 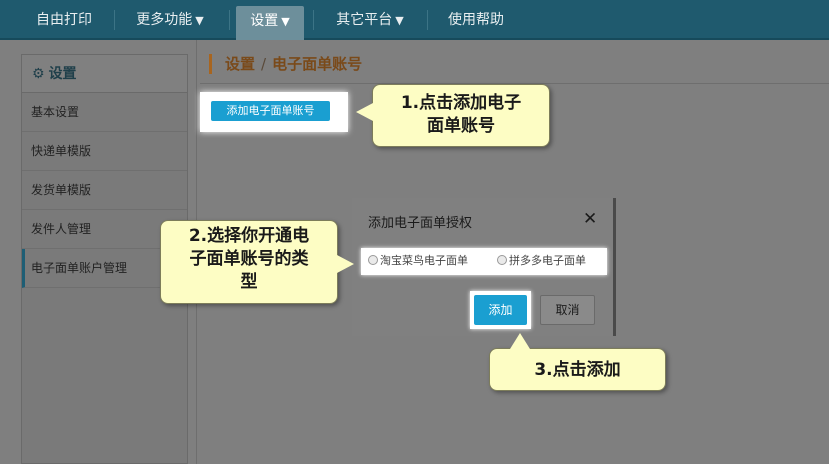 I want to click on nav-item-label: 更多功能, so click(x=164, y=20).